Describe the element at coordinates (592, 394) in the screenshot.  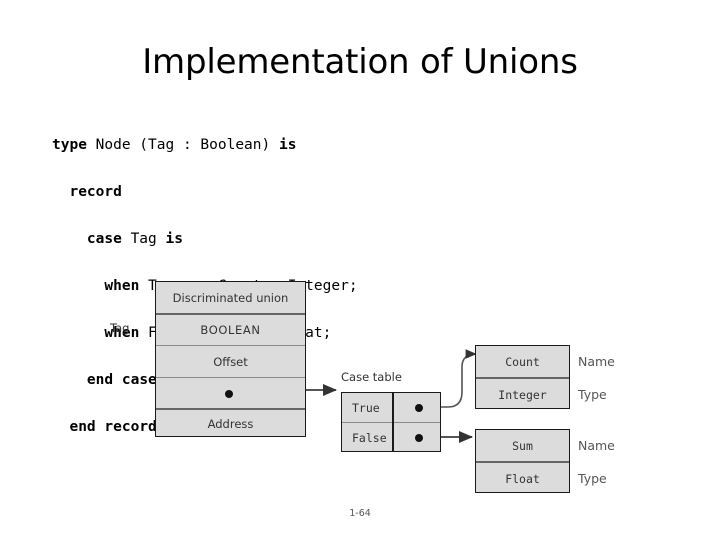
I see `variant-count-type-label: Type` at that location.